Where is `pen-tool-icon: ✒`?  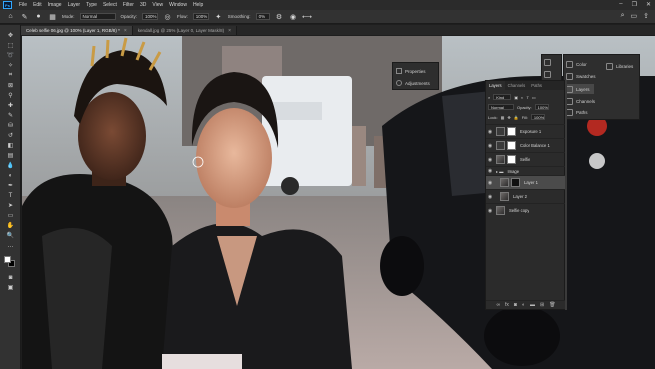 pen-tool-icon: ✒ is located at coordinates (10, 185).